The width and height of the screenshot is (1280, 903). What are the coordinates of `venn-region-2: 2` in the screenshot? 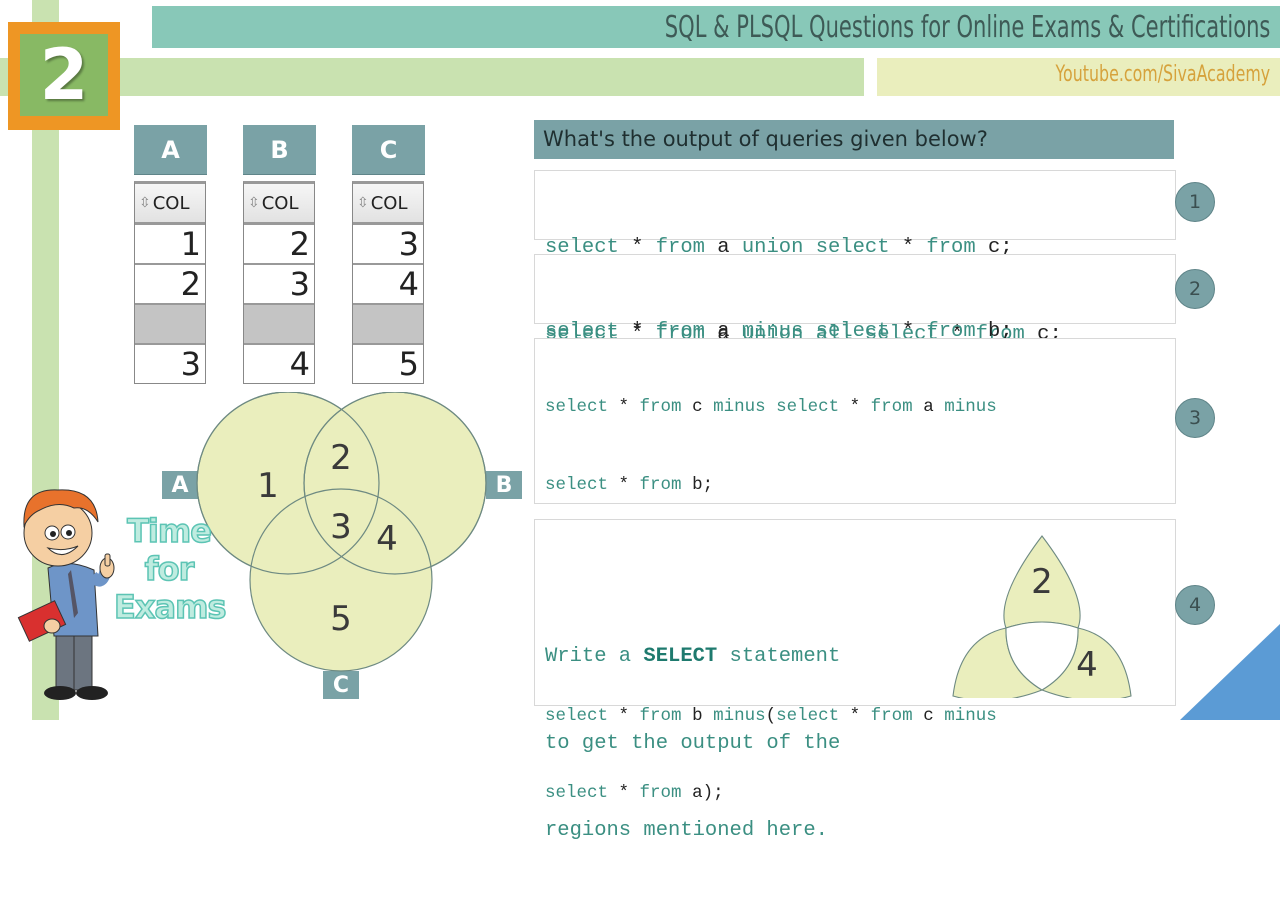 It's located at (341, 458).